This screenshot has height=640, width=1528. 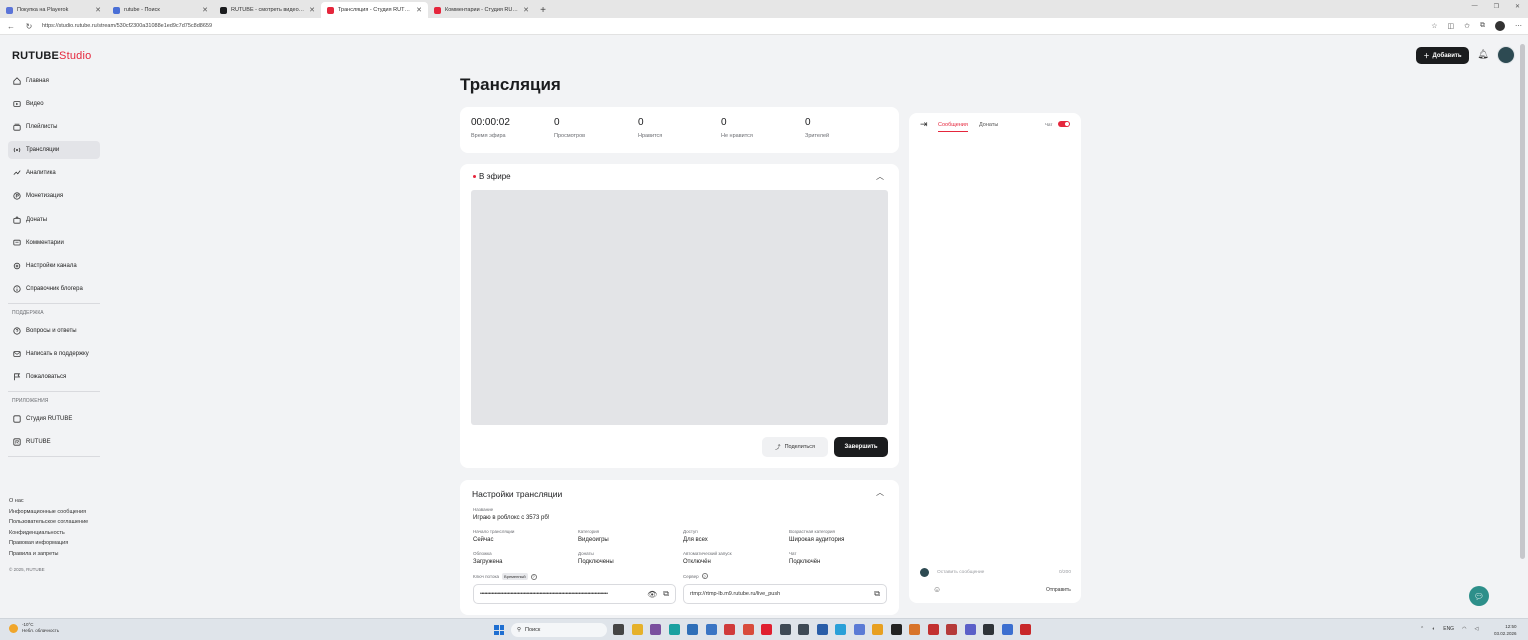 What do you see at coordinates (54, 220) in the screenshot?
I see `sidebar-item-donates: Донаты` at bounding box center [54, 220].